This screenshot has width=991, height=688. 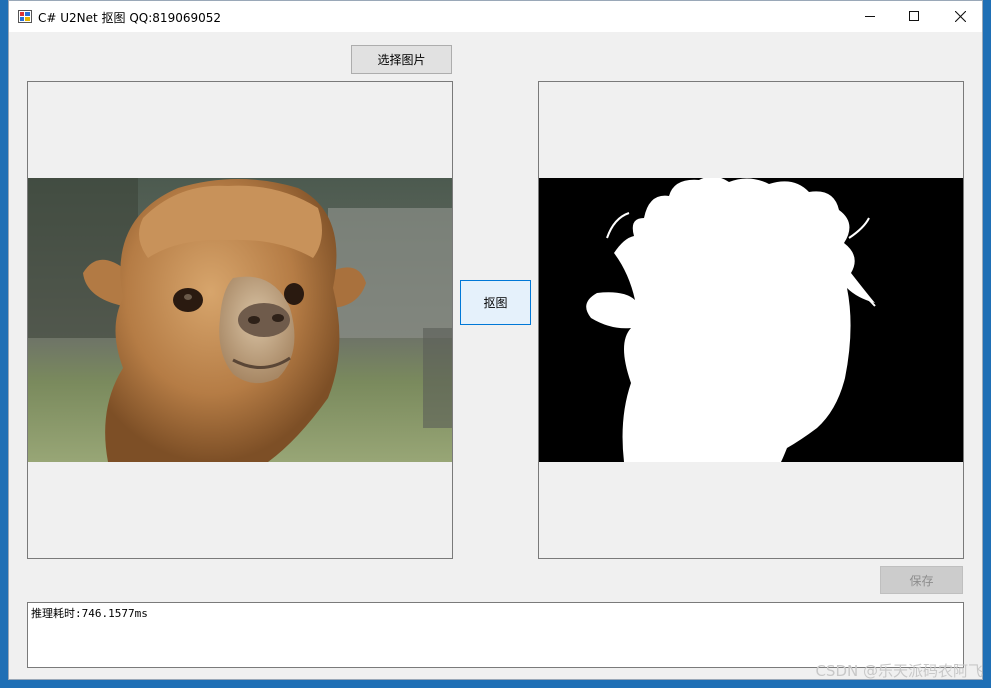 What do you see at coordinates (921, 580) in the screenshot?
I see `save-button: 保存` at bounding box center [921, 580].